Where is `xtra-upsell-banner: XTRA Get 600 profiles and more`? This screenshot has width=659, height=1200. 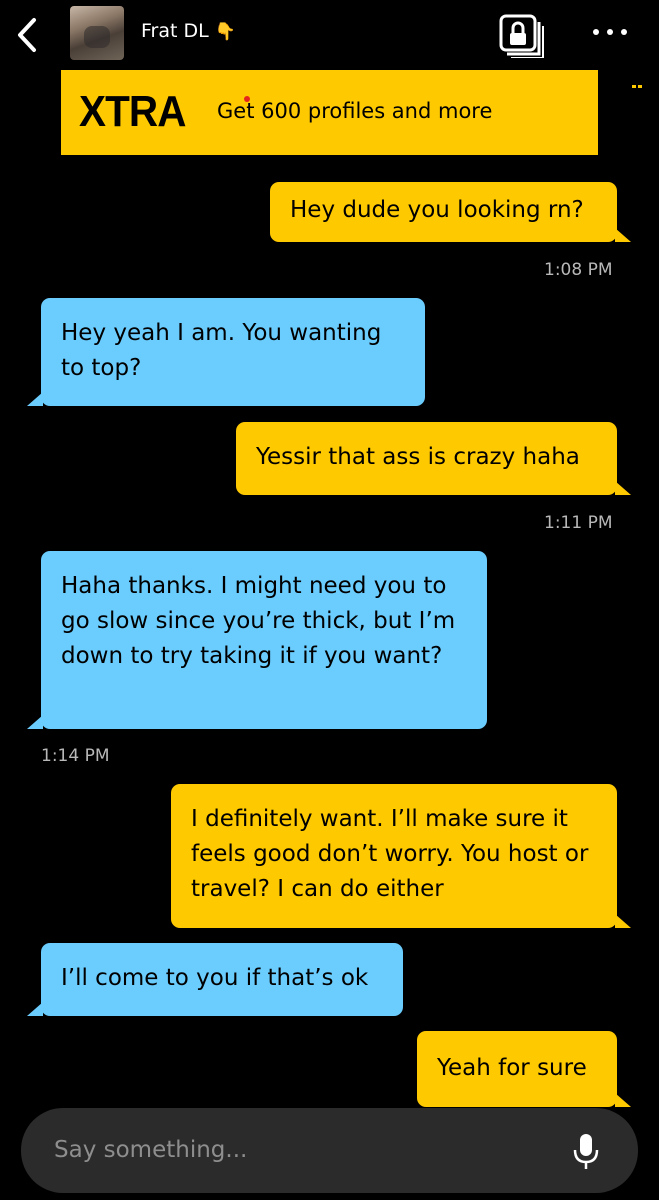
xtra-upsell-banner: XTRA Get 600 profiles and more is located at coordinates (353, 112).